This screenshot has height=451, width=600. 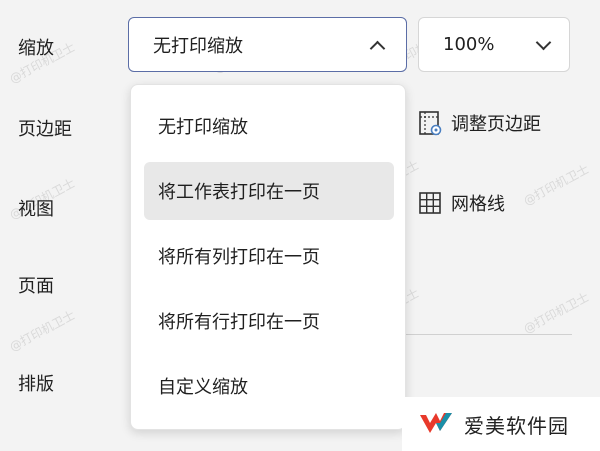 I want to click on brand-badge: 爱美软件园, so click(x=501, y=424).